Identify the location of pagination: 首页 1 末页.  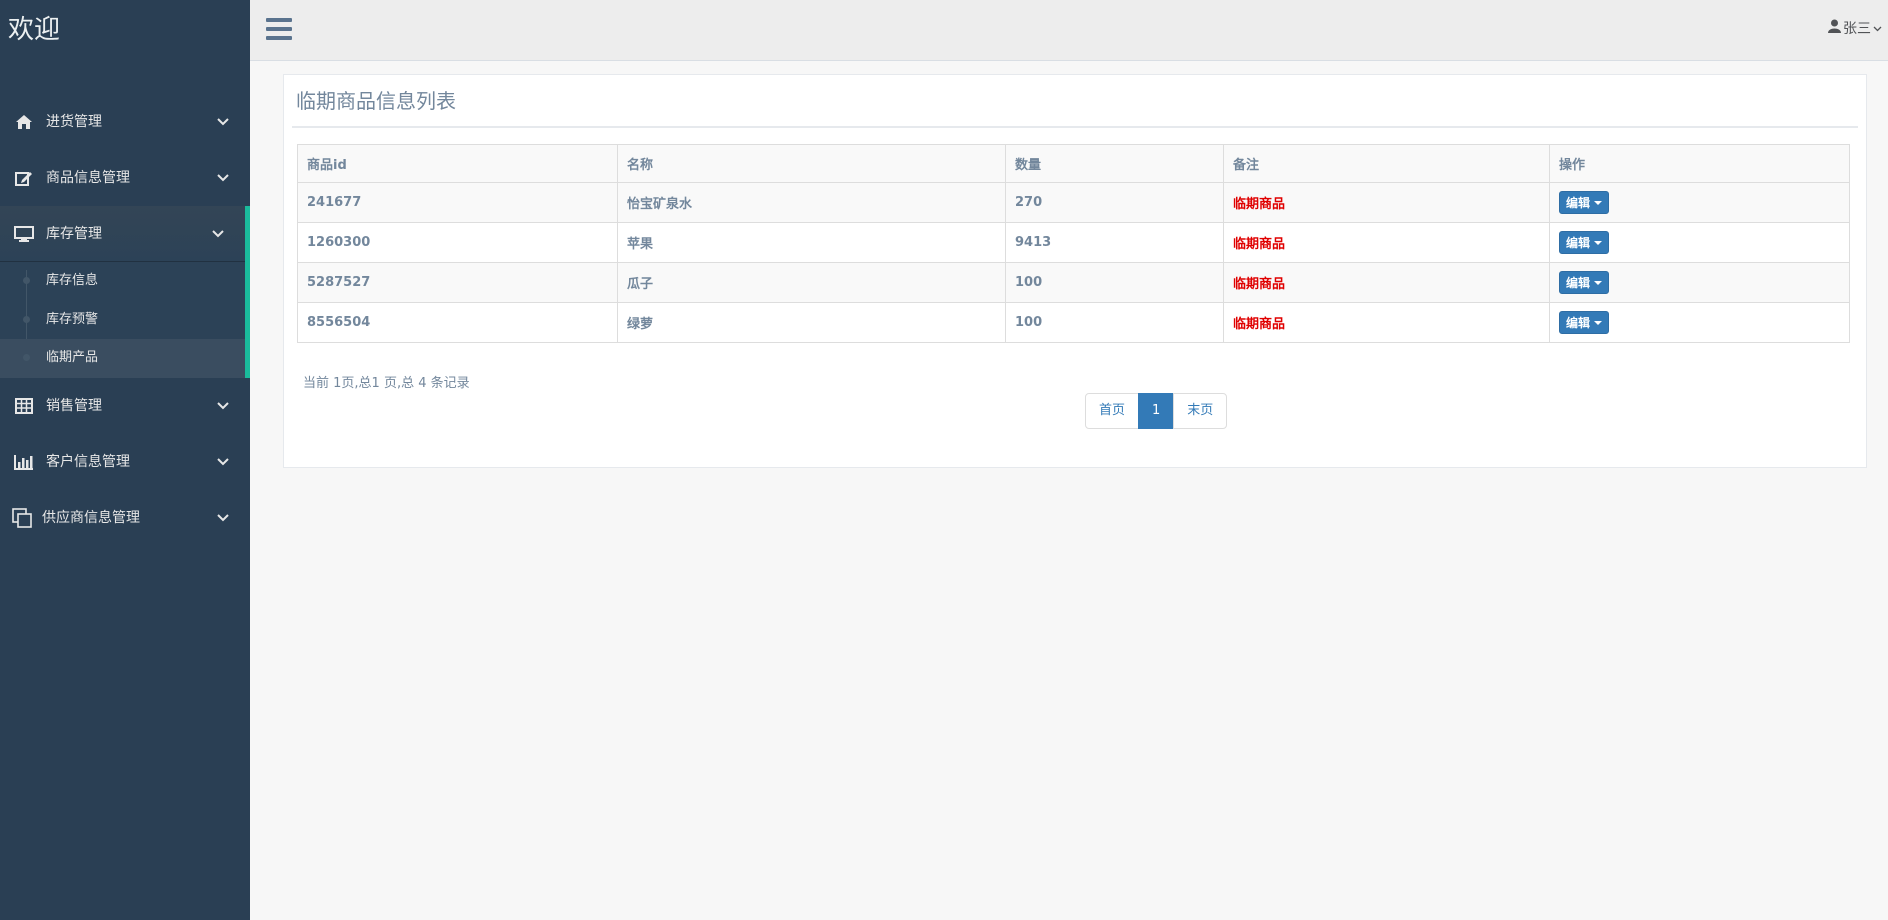
(1156, 411).